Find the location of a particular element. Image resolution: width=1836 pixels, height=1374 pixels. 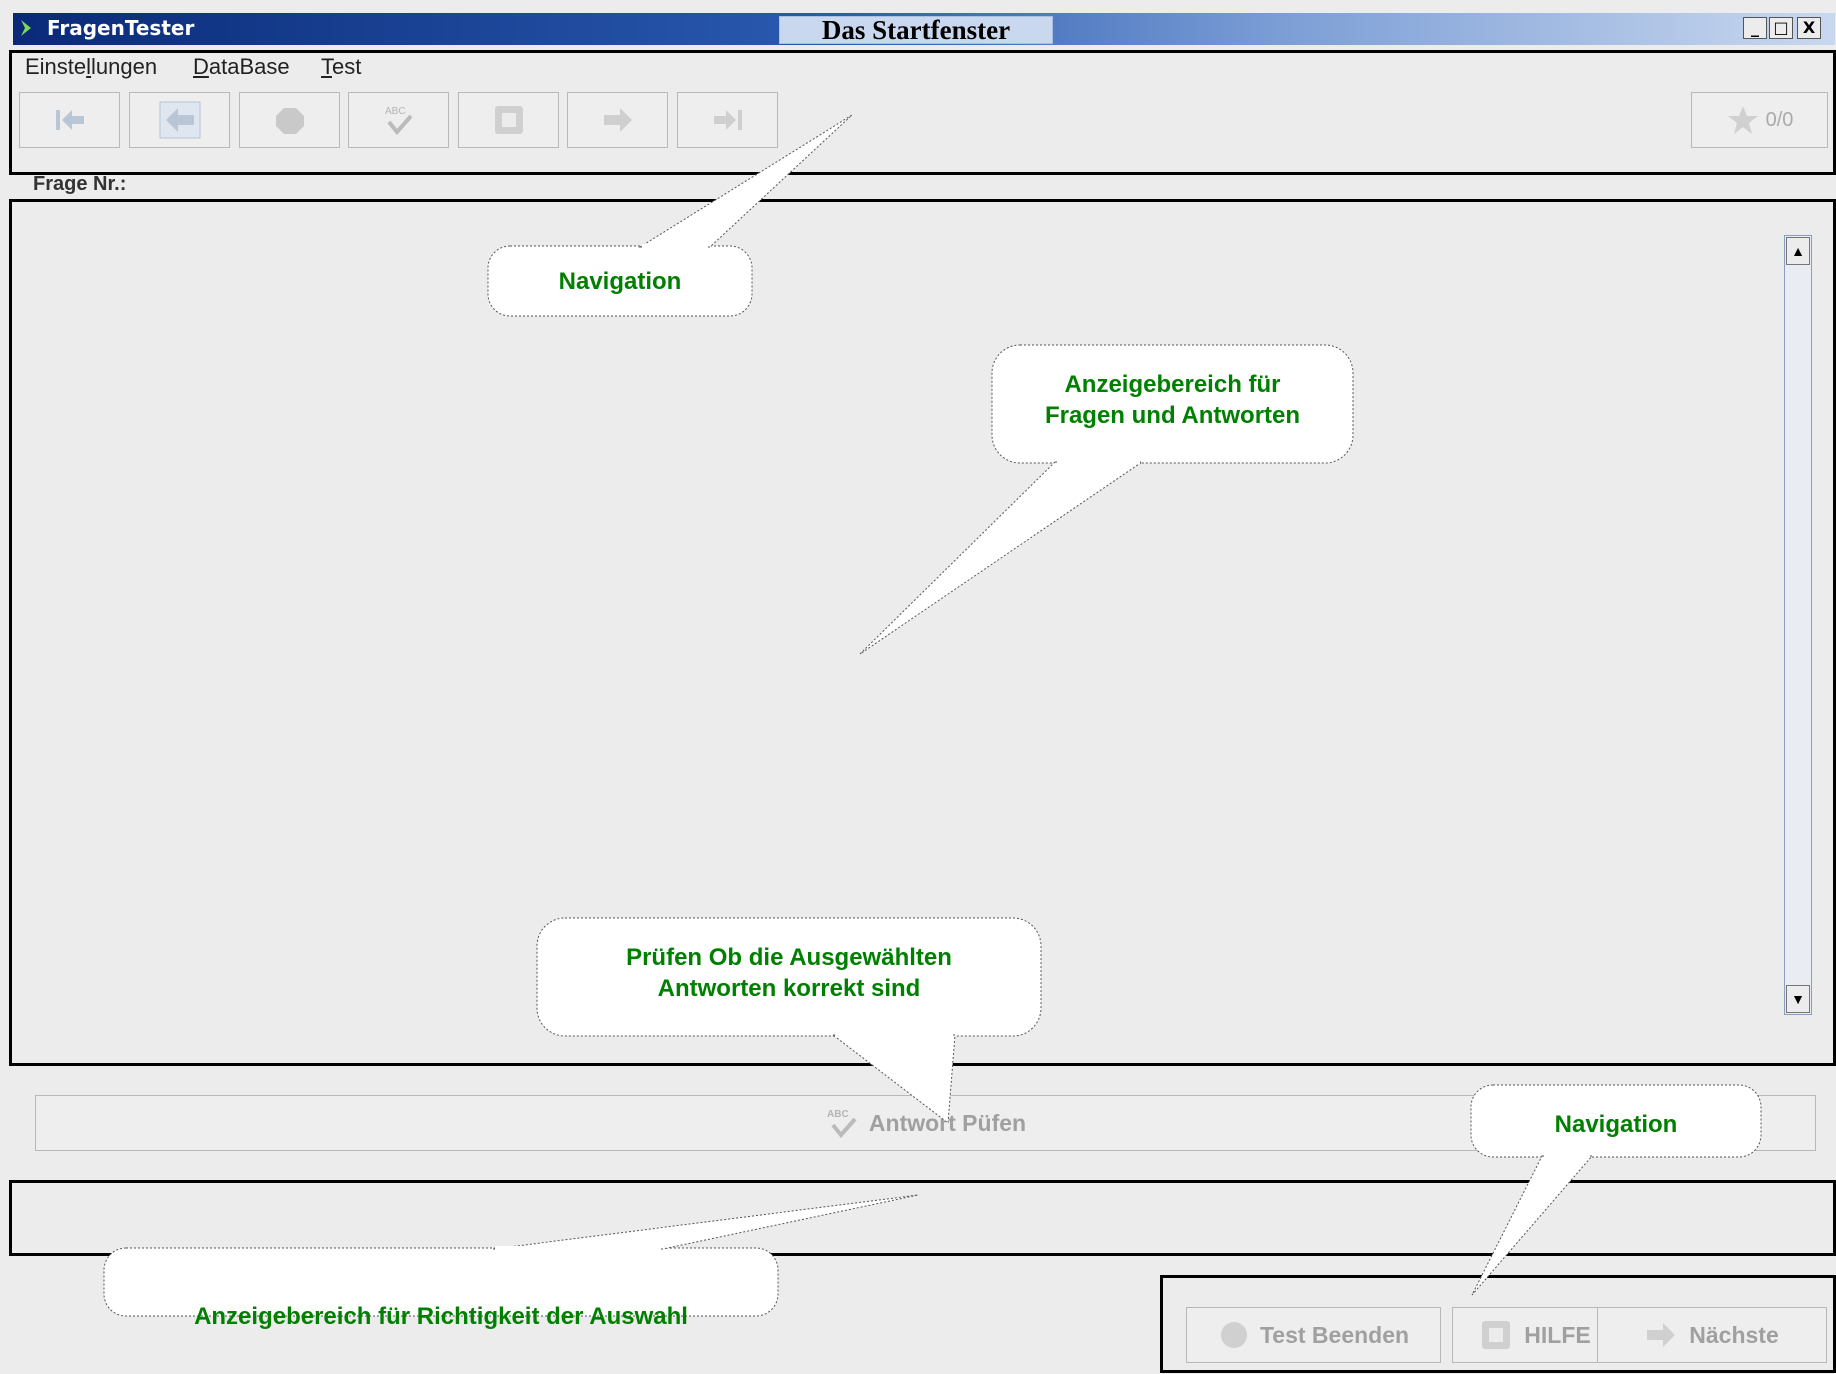

callout-nav-bottom-pointer is located at coordinates (1532, 1225).